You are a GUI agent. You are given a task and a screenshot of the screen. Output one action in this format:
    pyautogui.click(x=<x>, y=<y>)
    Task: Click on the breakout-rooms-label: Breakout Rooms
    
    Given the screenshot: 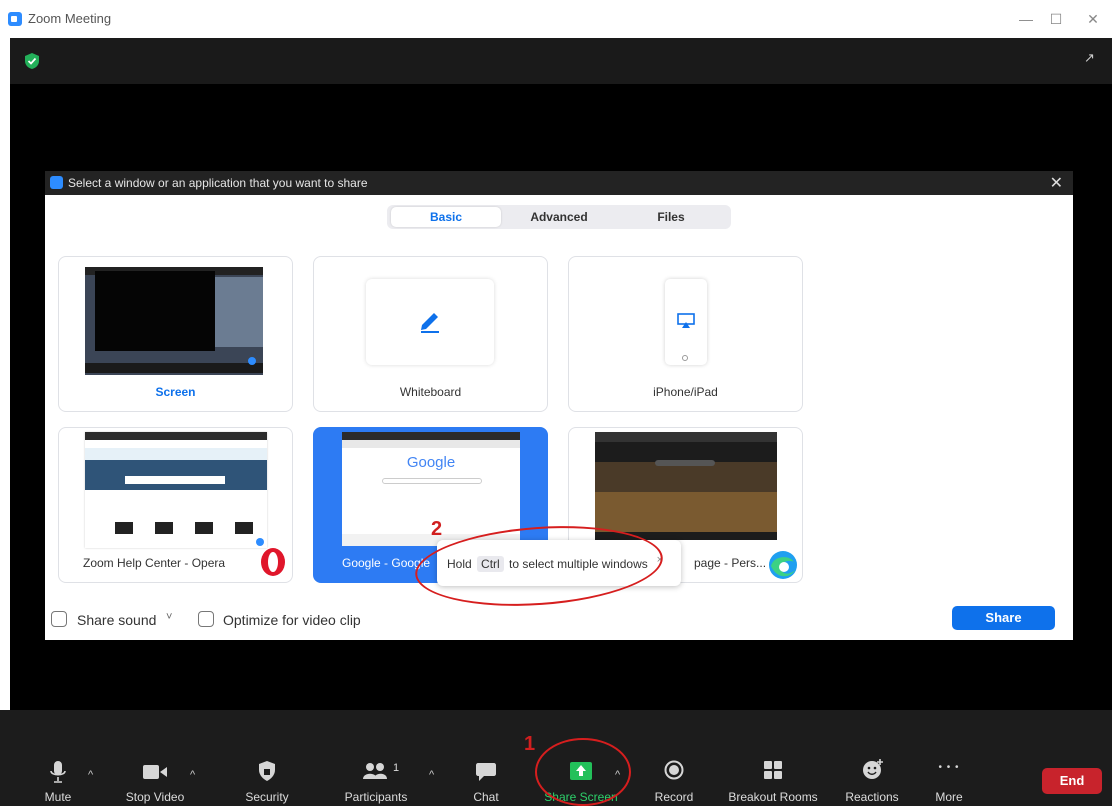 What is the action you would take?
    pyautogui.click(x=773, y=797)
    